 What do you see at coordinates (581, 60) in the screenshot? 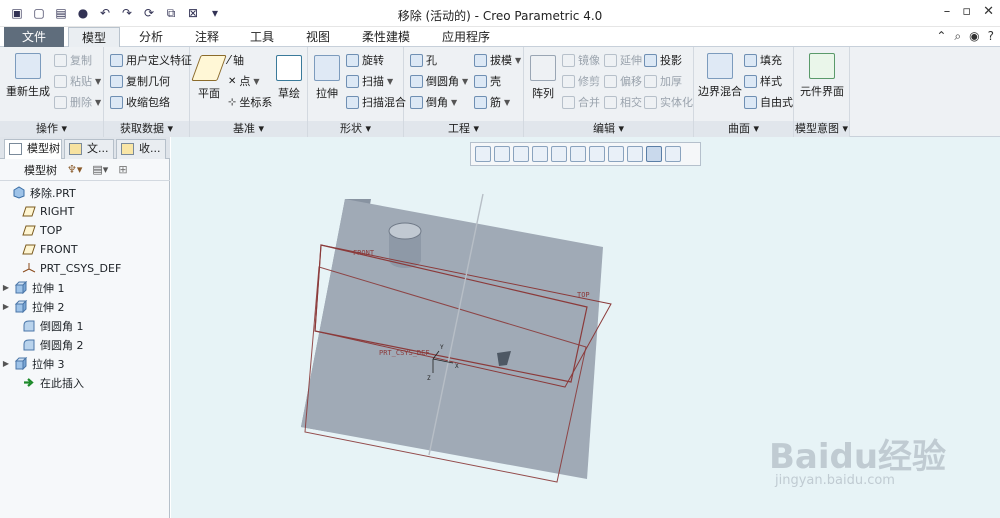
I see `mirror-button: 镜像` at bounding box center [581, 60].